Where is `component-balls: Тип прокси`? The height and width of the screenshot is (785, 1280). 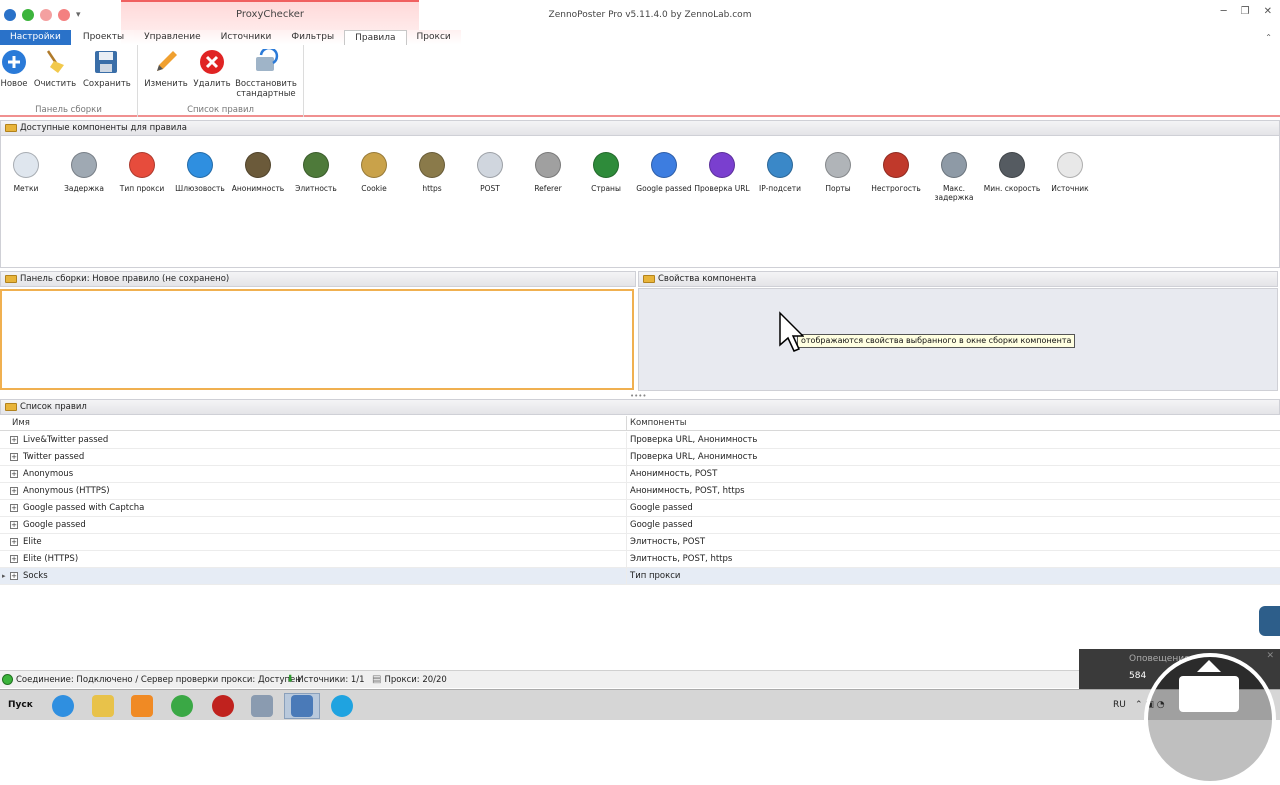 component-balls: Тип прокси is located at coordinates (142, 172).